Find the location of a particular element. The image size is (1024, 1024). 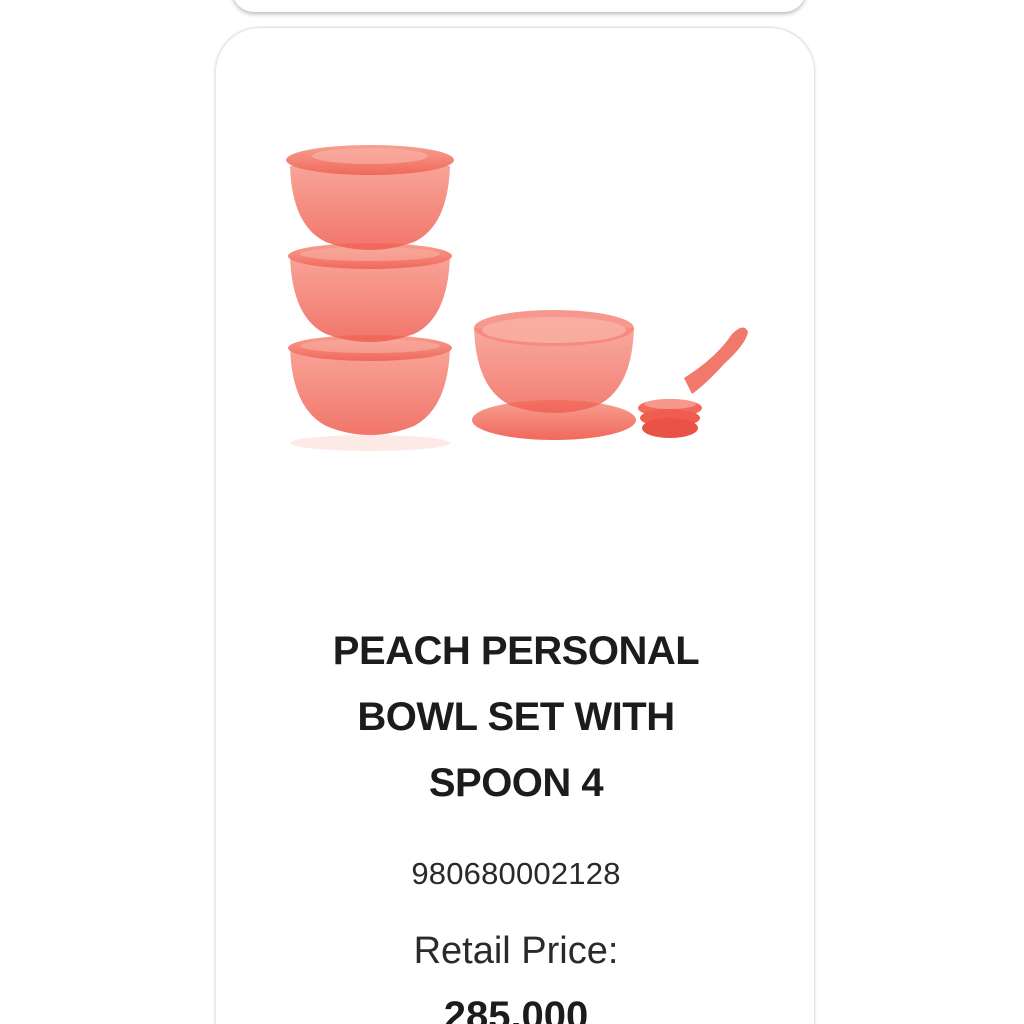

product-title-line: PEACH PERSONAL is located at coordinates (516, 651).